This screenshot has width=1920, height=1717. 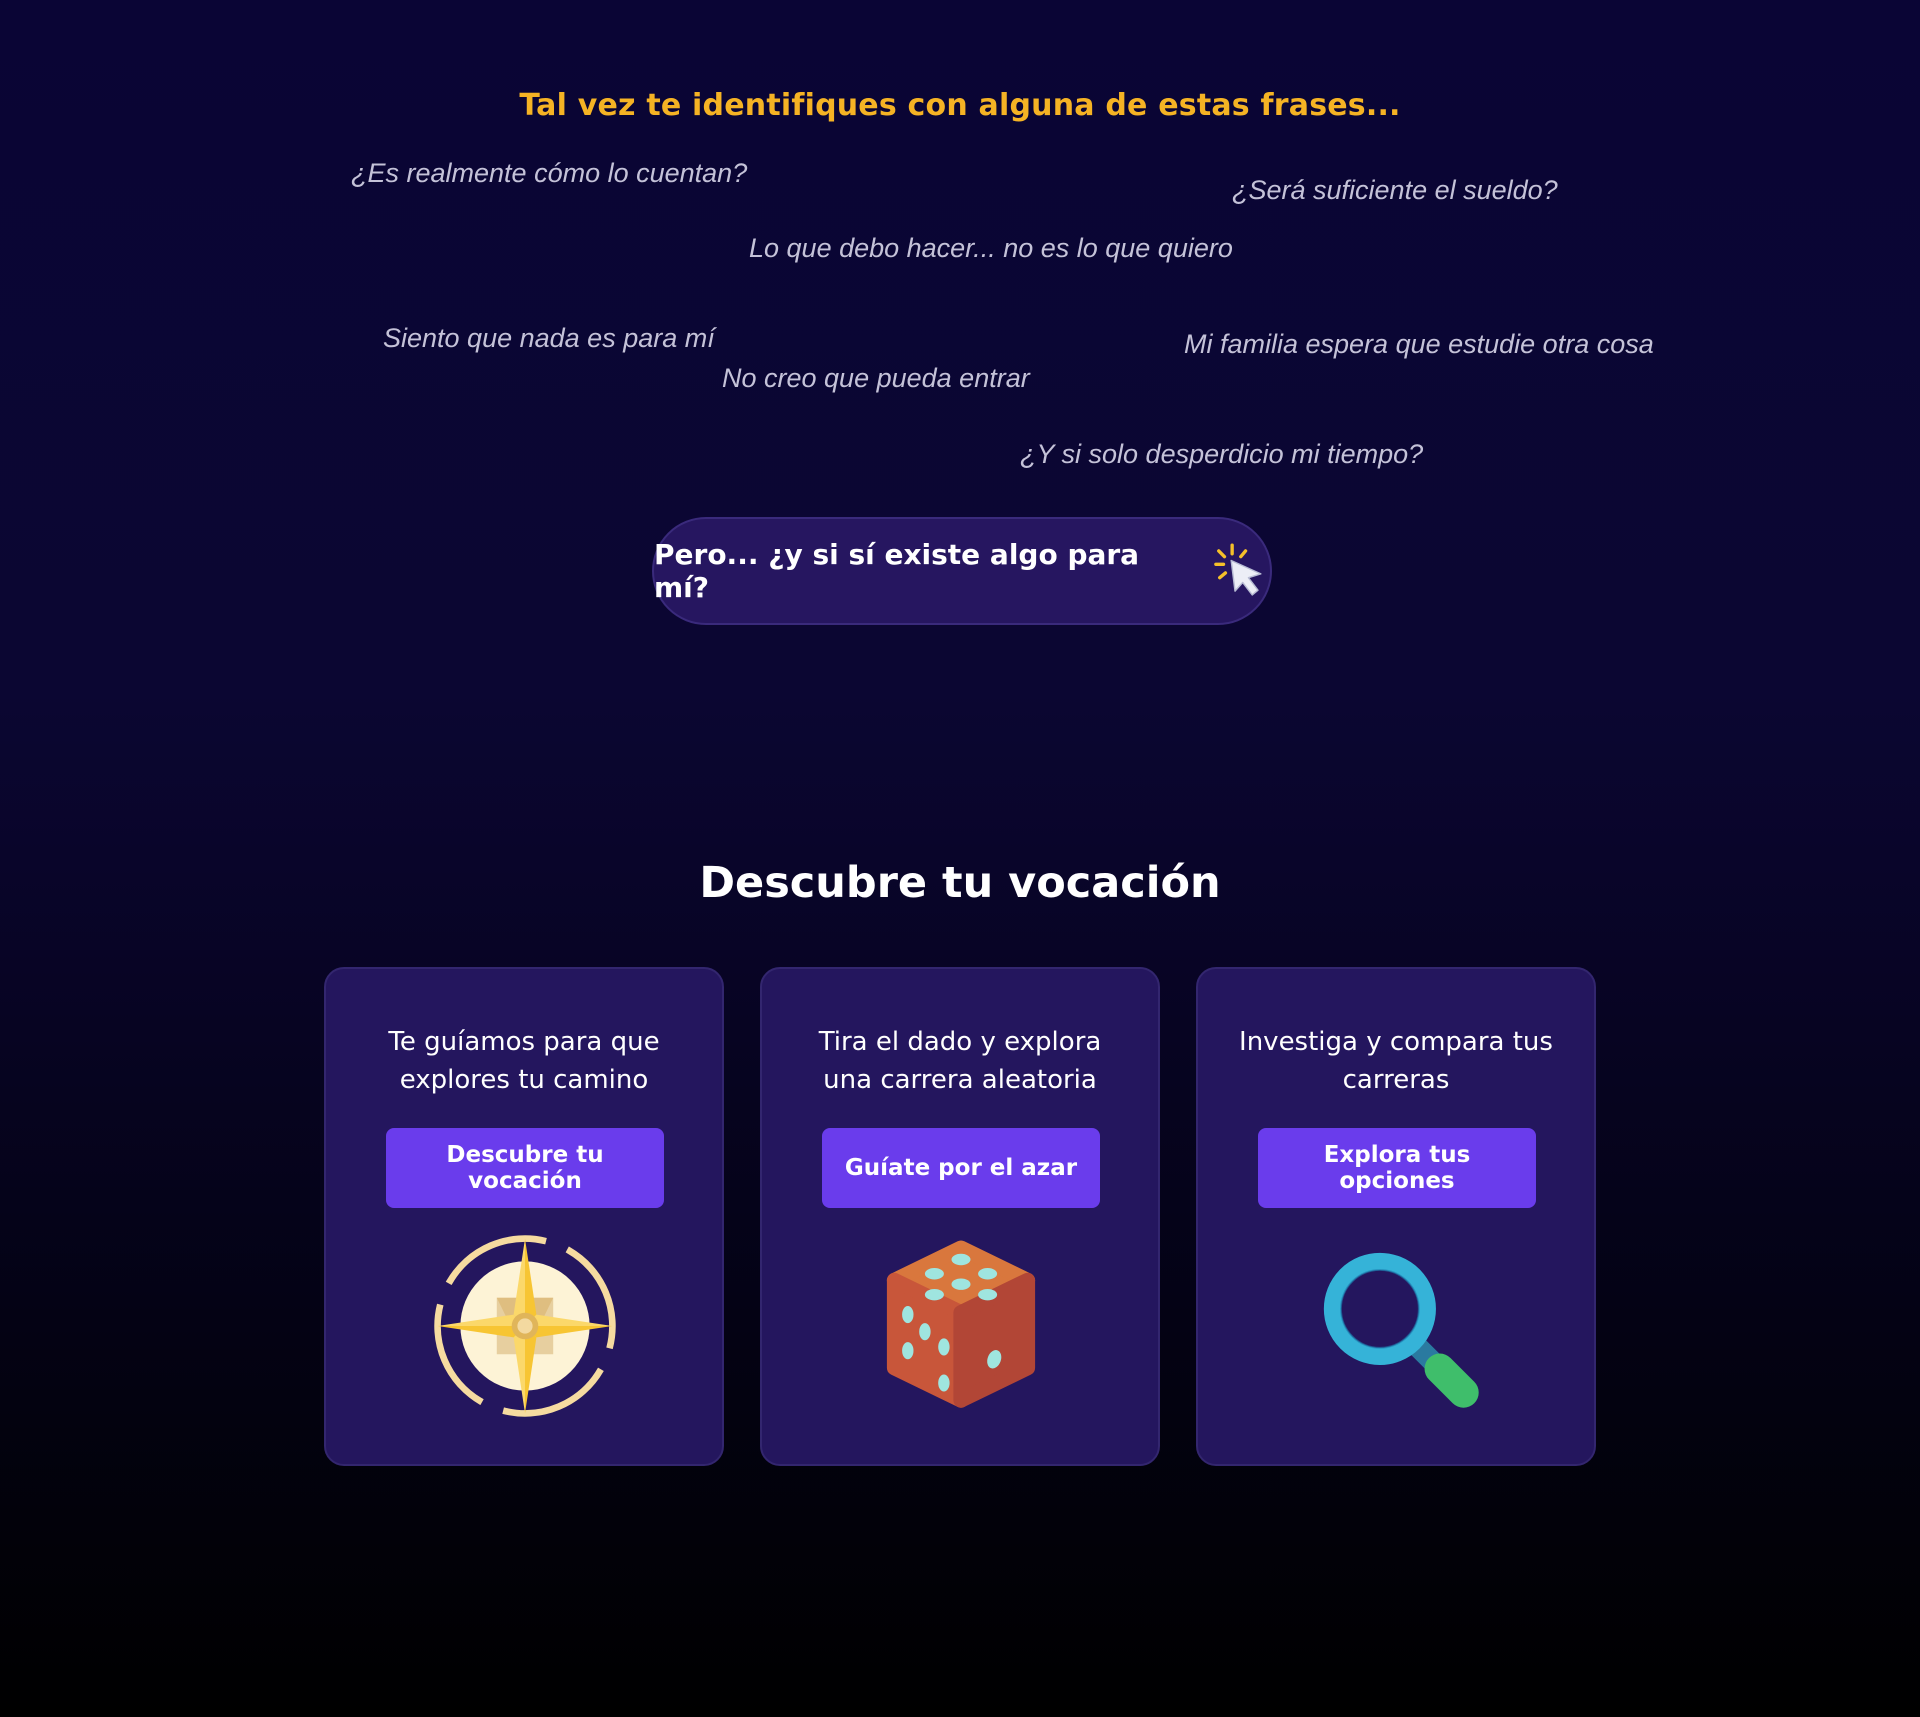 What do you see at coordinates (897, 571) in the screenshot?
I see `cta-label: Pero... ¿y si sí existe algo para mí?` at bounding box center [897, 571].